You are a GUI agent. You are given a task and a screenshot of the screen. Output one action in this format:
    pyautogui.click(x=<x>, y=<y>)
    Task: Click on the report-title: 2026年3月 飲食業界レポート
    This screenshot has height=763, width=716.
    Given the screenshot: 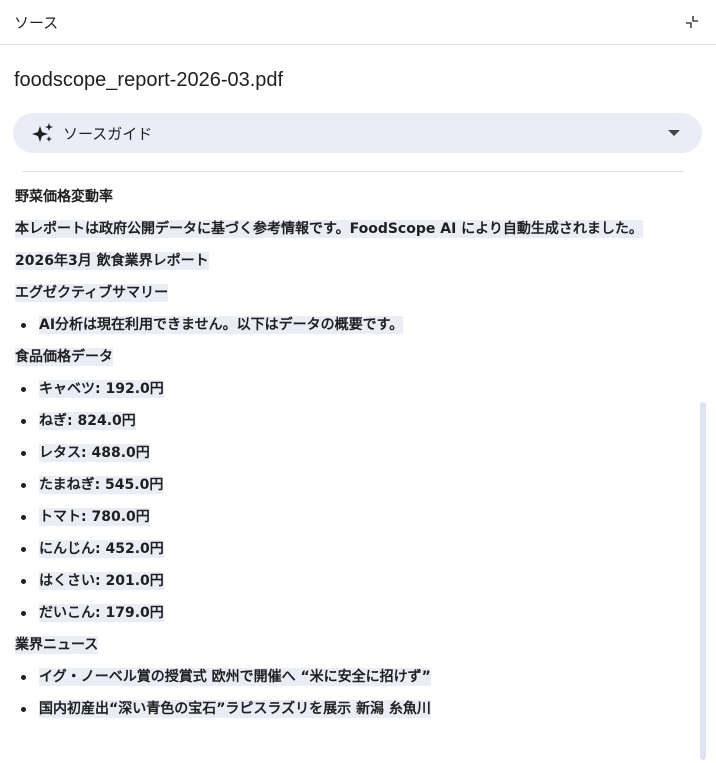 What is the action you would take?
    pyautogui.click(x=112, y=261)
    